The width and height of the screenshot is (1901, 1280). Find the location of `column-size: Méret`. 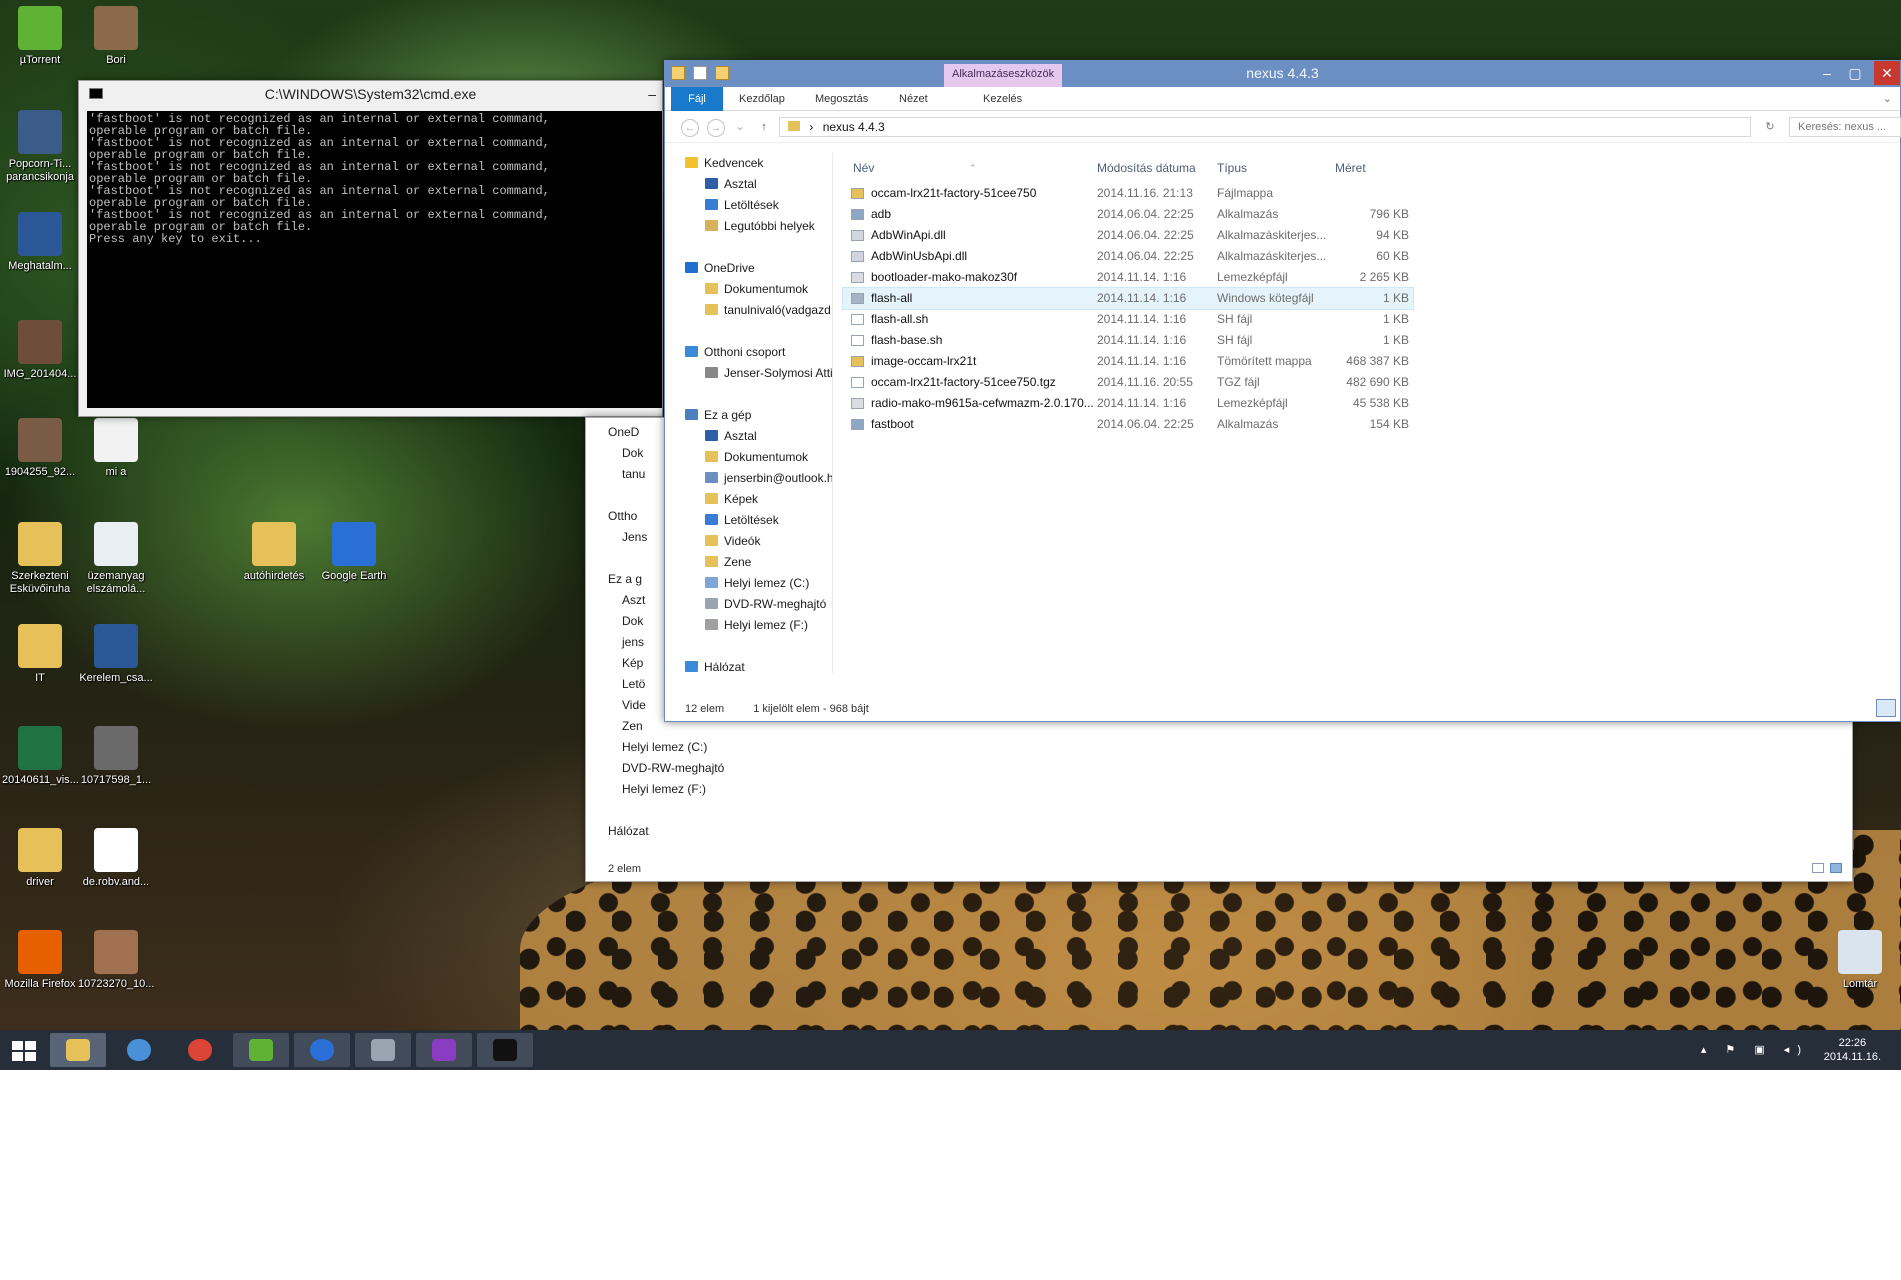

column-size: Méret is located at coordinates (1350, 168).